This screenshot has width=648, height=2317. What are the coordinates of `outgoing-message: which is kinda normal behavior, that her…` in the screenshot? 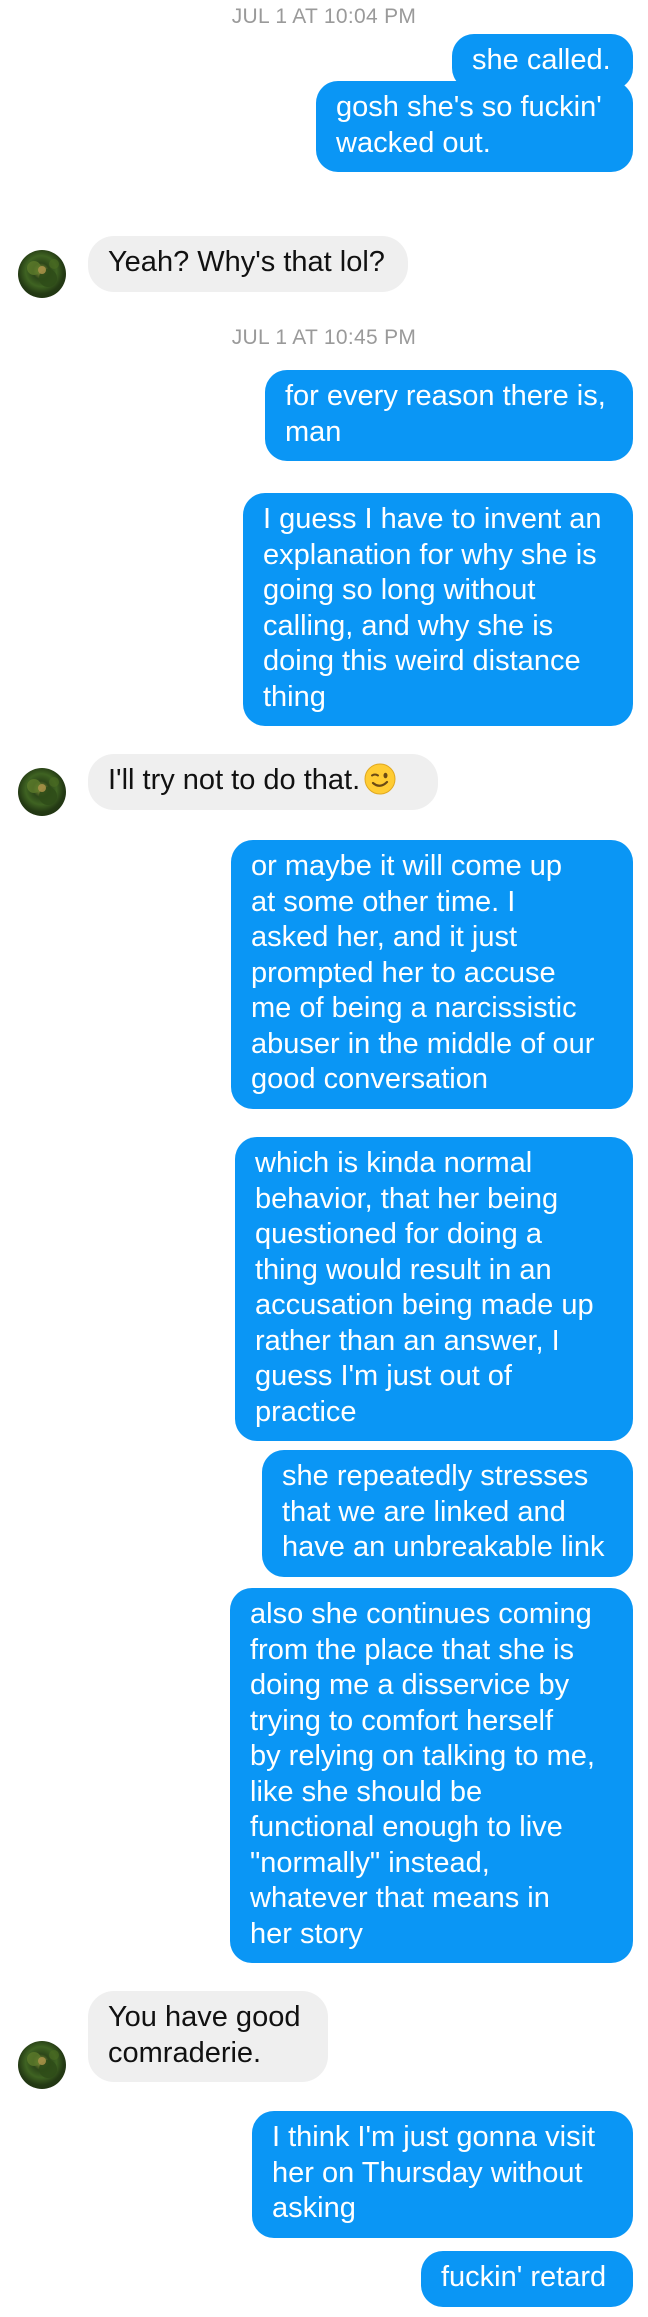 It's located at (434, 1289).